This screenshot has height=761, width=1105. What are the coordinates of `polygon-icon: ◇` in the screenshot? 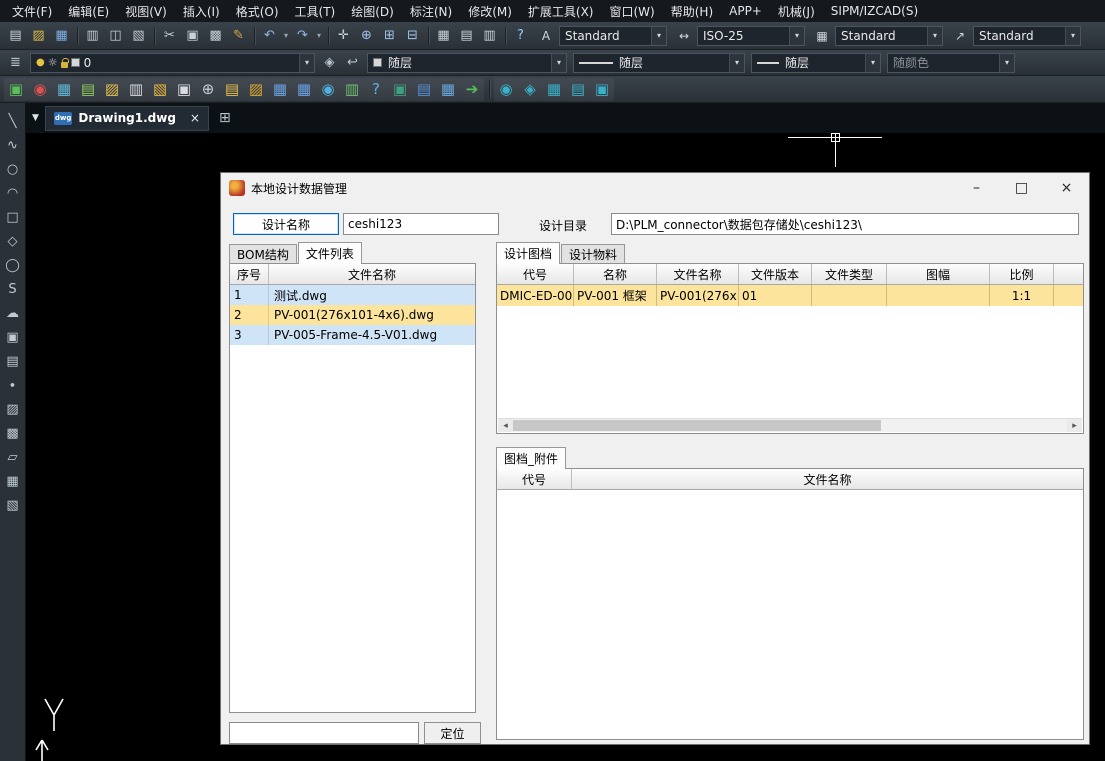 It's located at (13, 241).